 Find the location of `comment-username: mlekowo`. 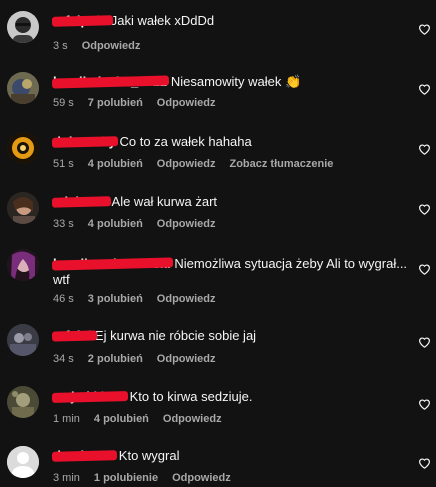

comment-username: mlekowo is located at coordinates (81, 201).